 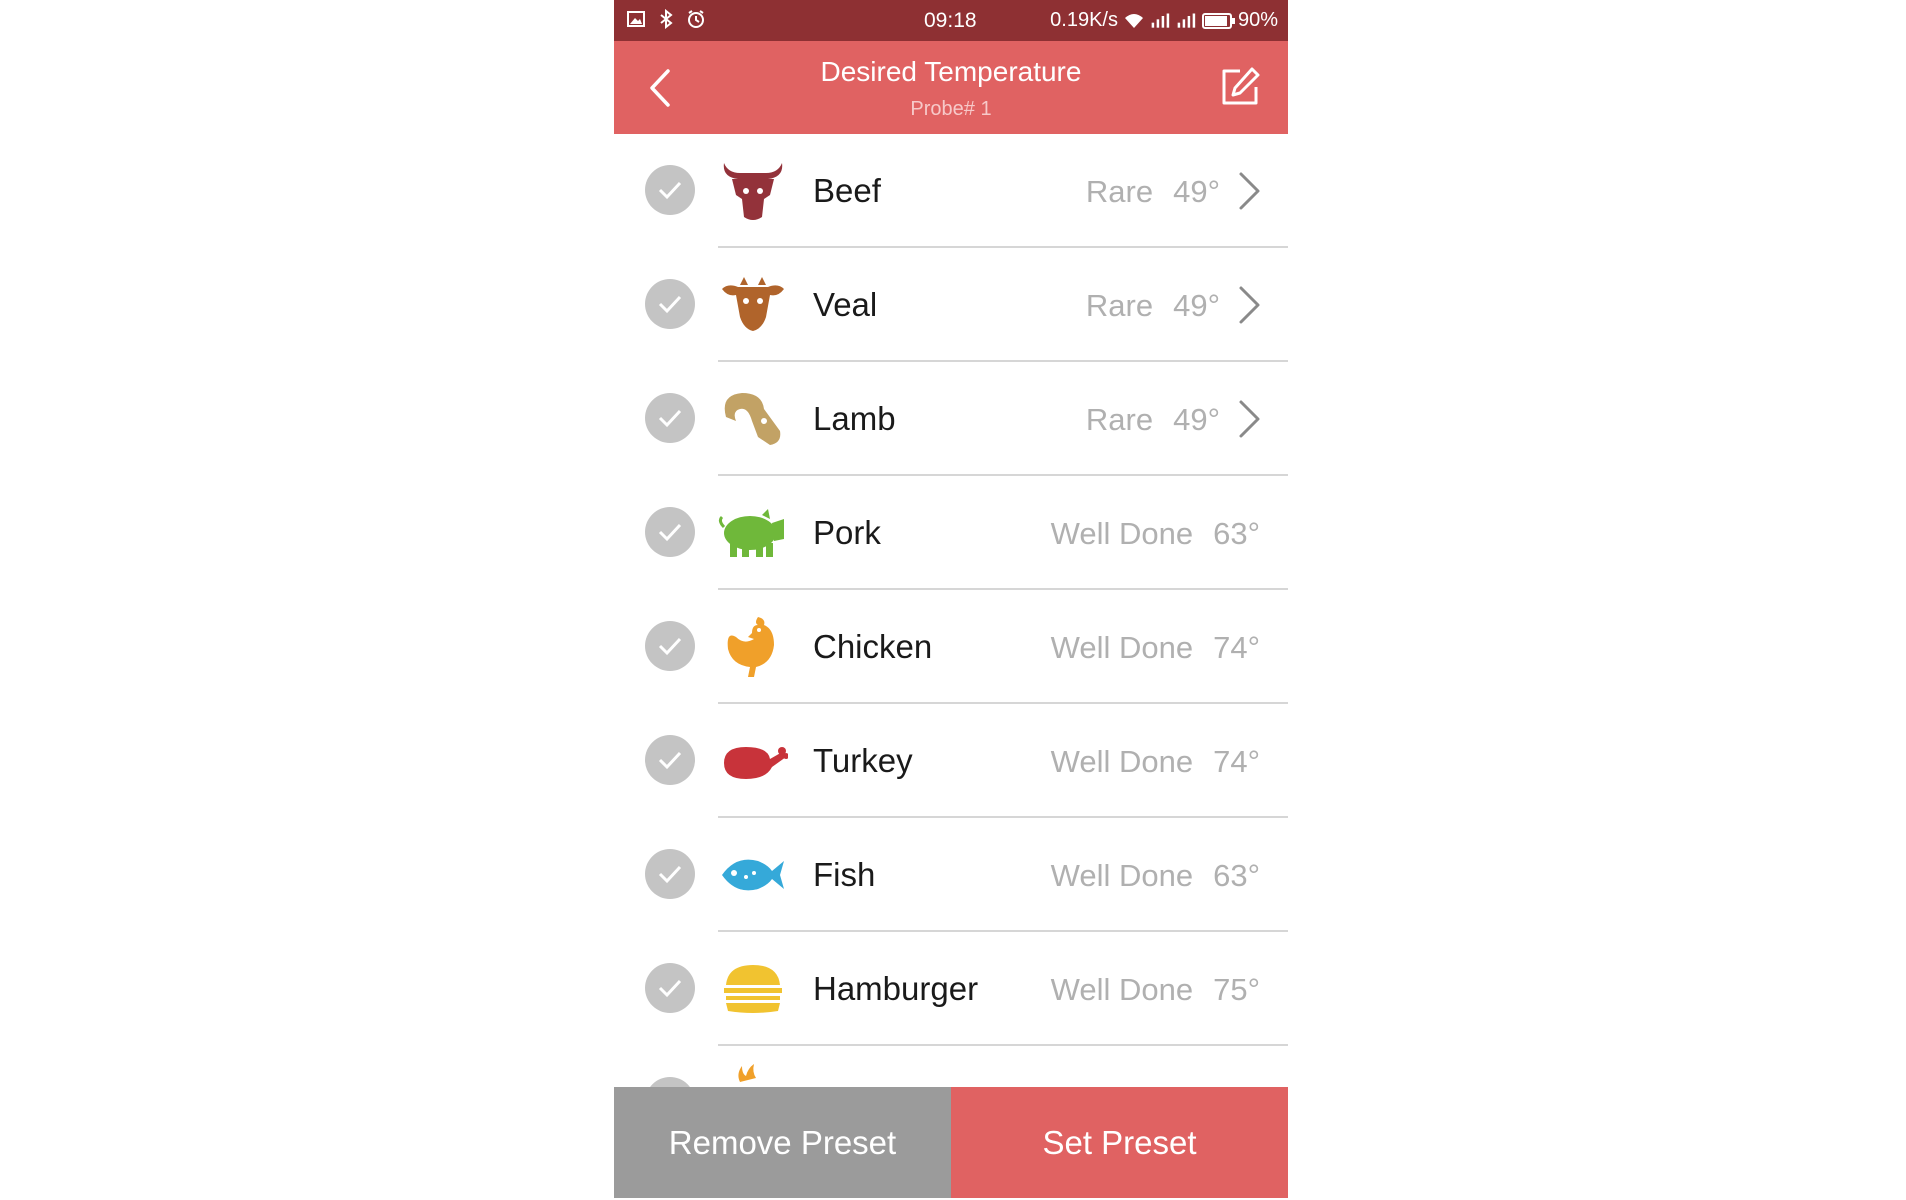 What do you see at coordinates (847, 190) in the screenshot?
I see `item-name: Beef` at bounding box center [847, 190].